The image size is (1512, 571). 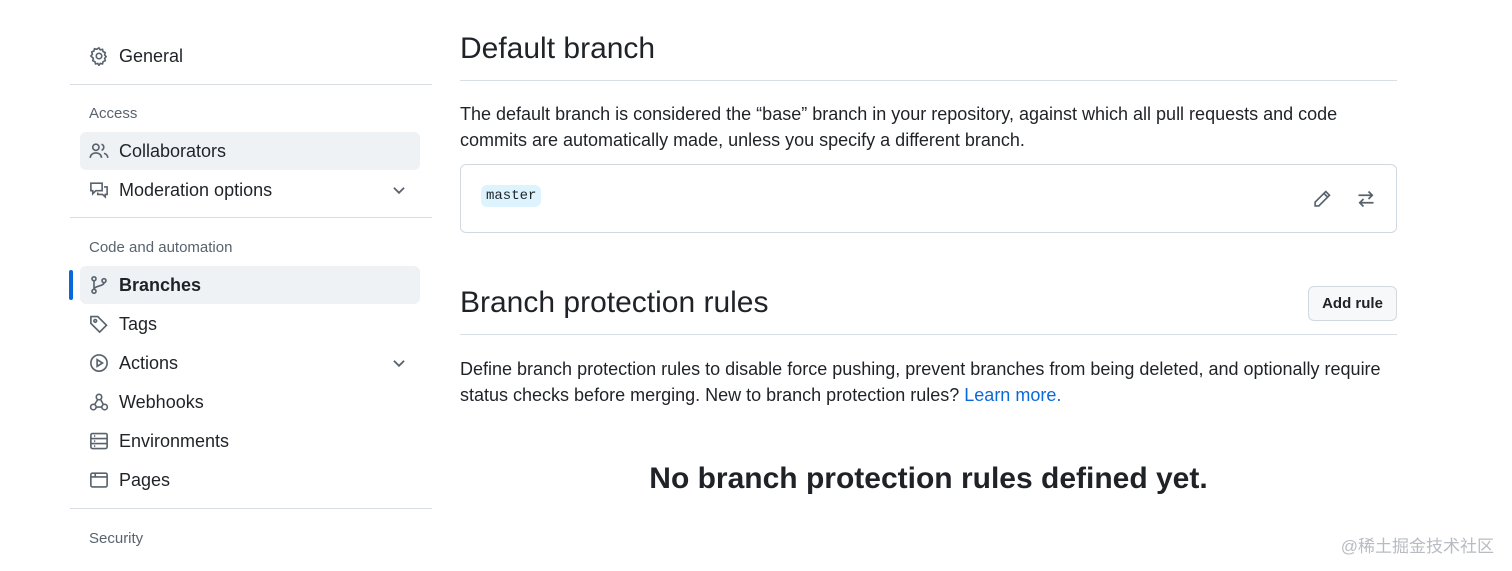 I want to click on pencil-icon, so click(x=1322, y=199).